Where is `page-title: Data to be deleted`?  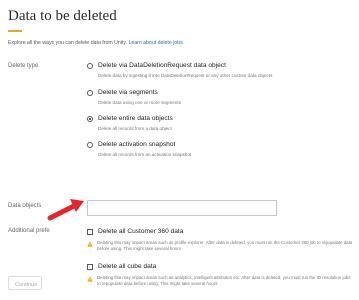 page-title: Data to be deleted is located at coordinates (62, 16).